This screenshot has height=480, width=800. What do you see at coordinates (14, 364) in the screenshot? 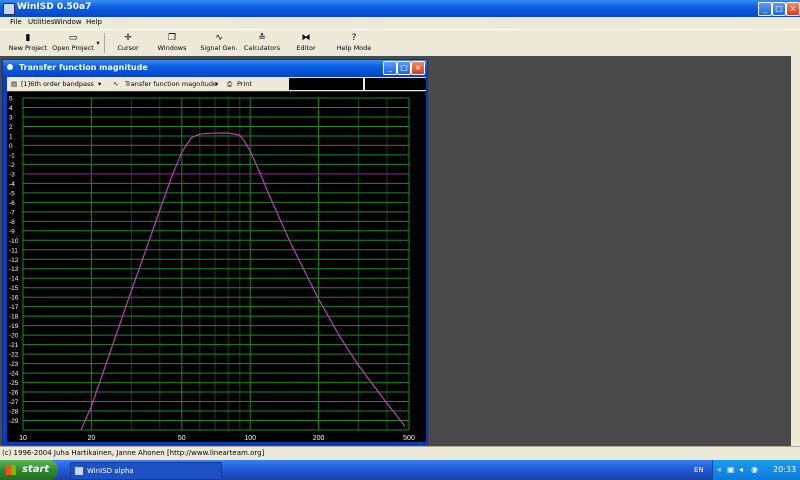
I see `y-tick-label: -23` at bounding box center [14, 364].